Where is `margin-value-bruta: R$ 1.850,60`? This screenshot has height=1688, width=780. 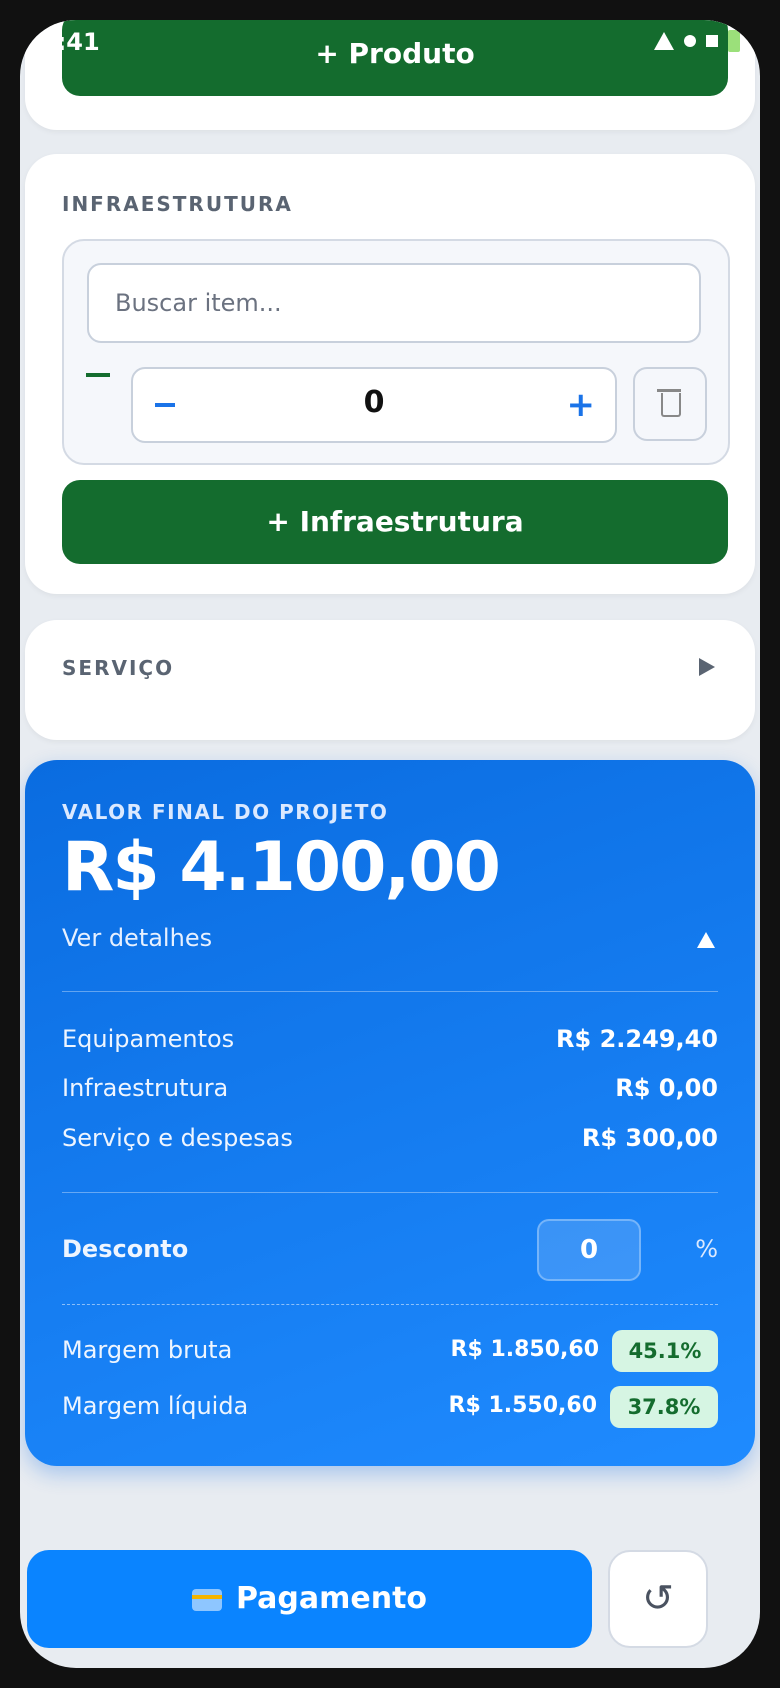 margin-value-bruta: R$ 1.850,60 is located at coordinates (524, 1349).